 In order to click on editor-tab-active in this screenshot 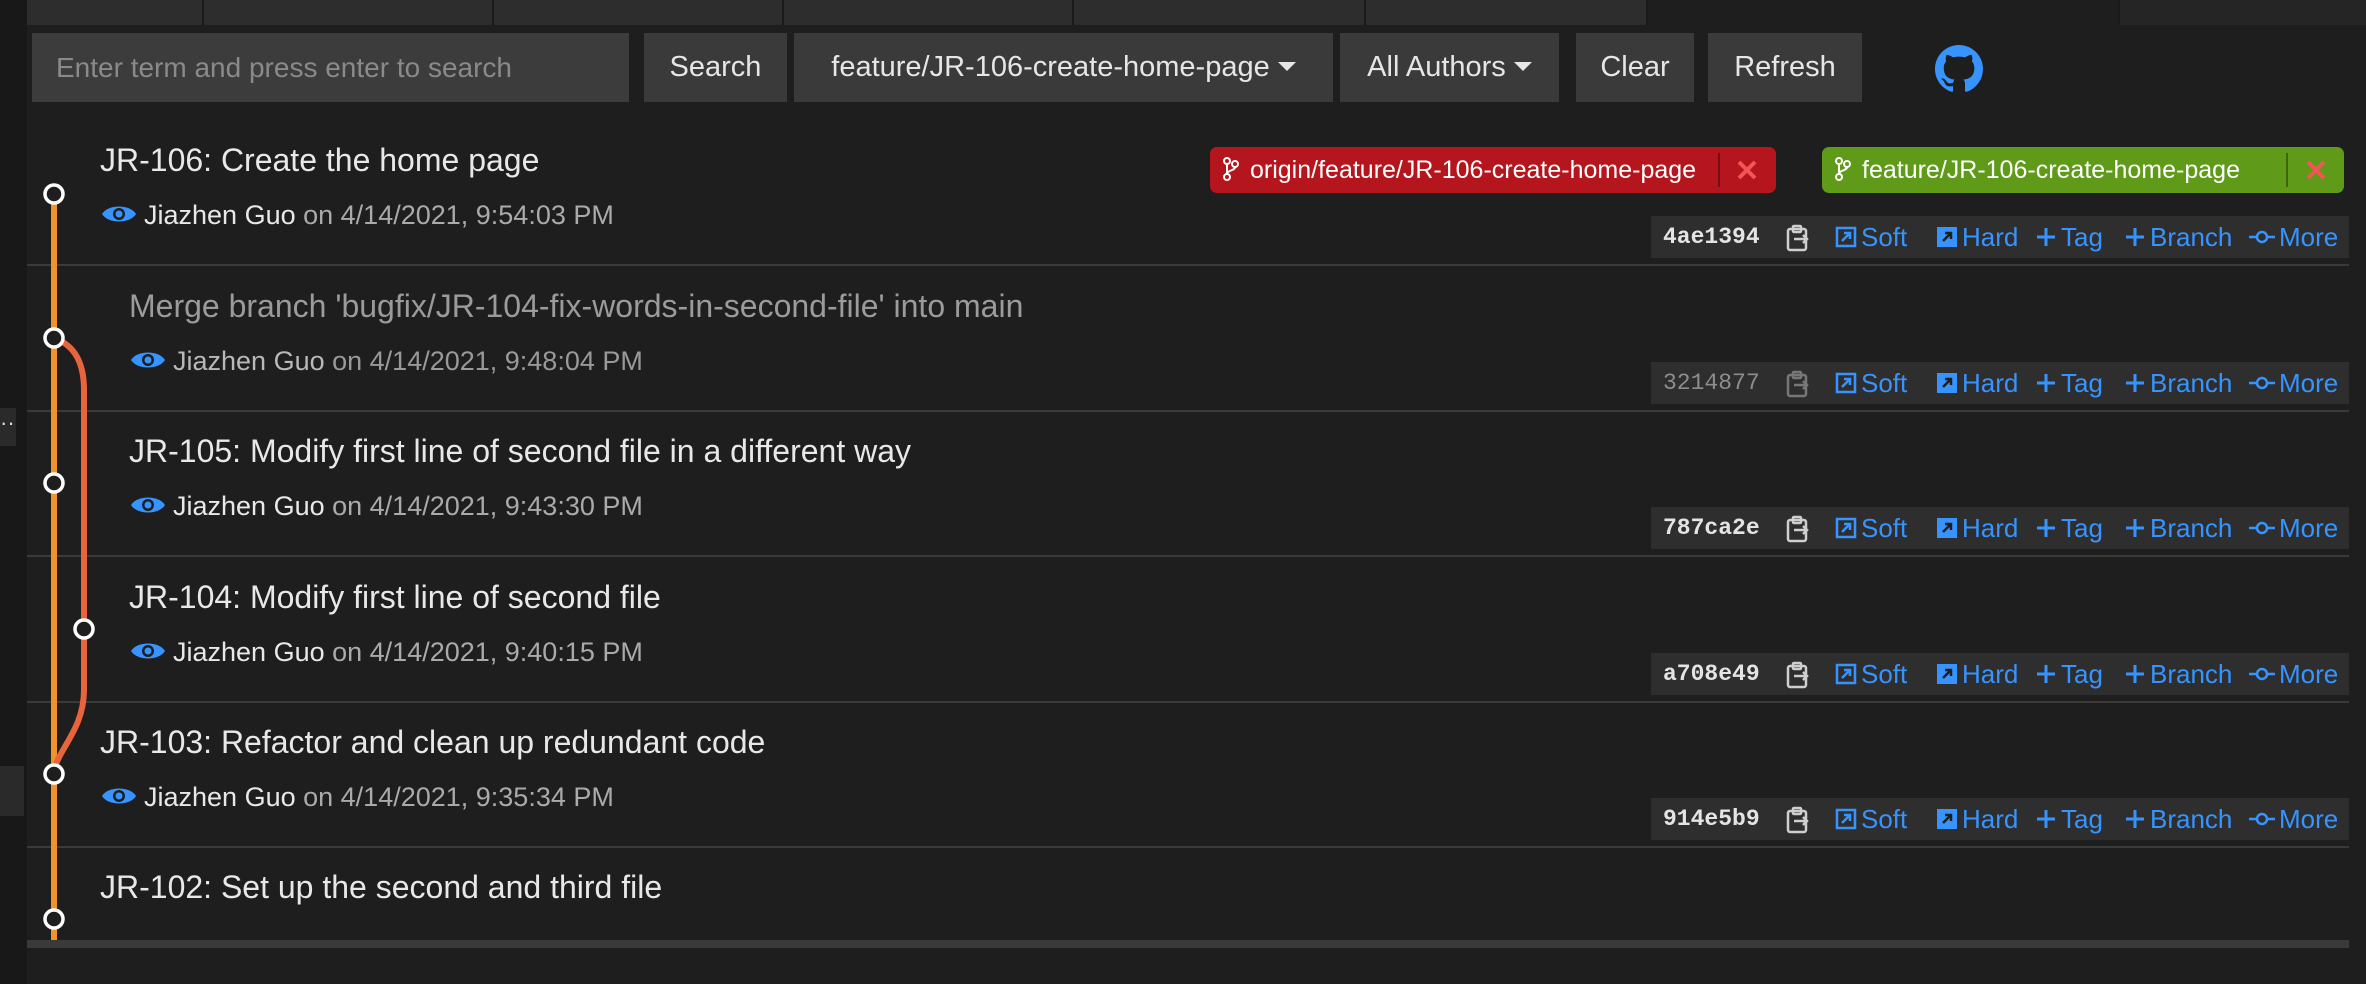, I will do `click(1884, 12)`.